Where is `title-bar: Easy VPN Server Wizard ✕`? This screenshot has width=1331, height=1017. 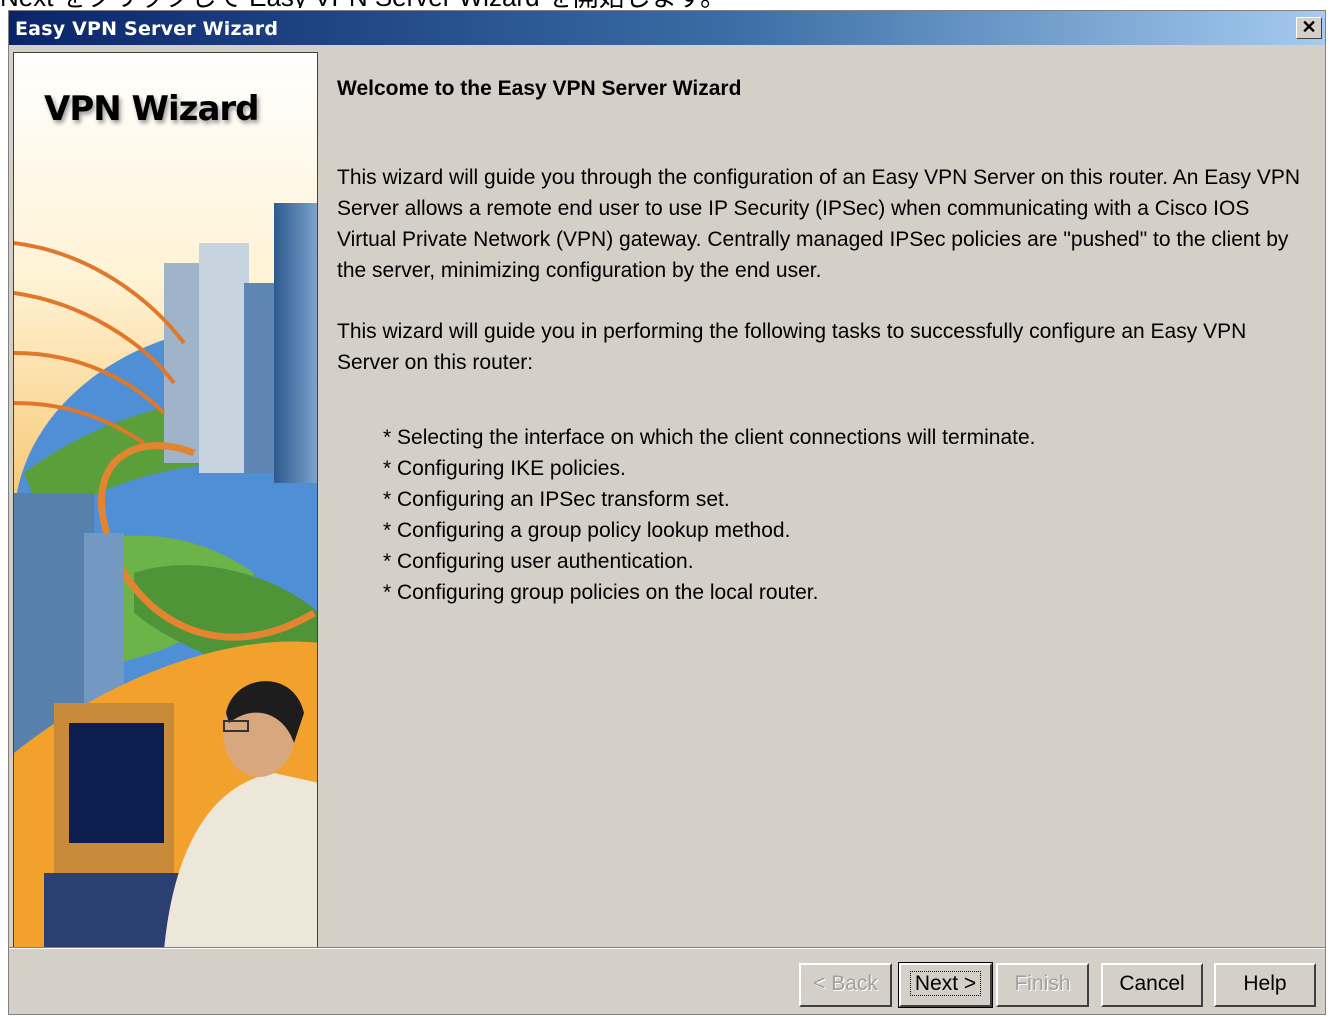 title-bar: Easy VPN Server Wizard ✕ is located at coordinates (667, 28).